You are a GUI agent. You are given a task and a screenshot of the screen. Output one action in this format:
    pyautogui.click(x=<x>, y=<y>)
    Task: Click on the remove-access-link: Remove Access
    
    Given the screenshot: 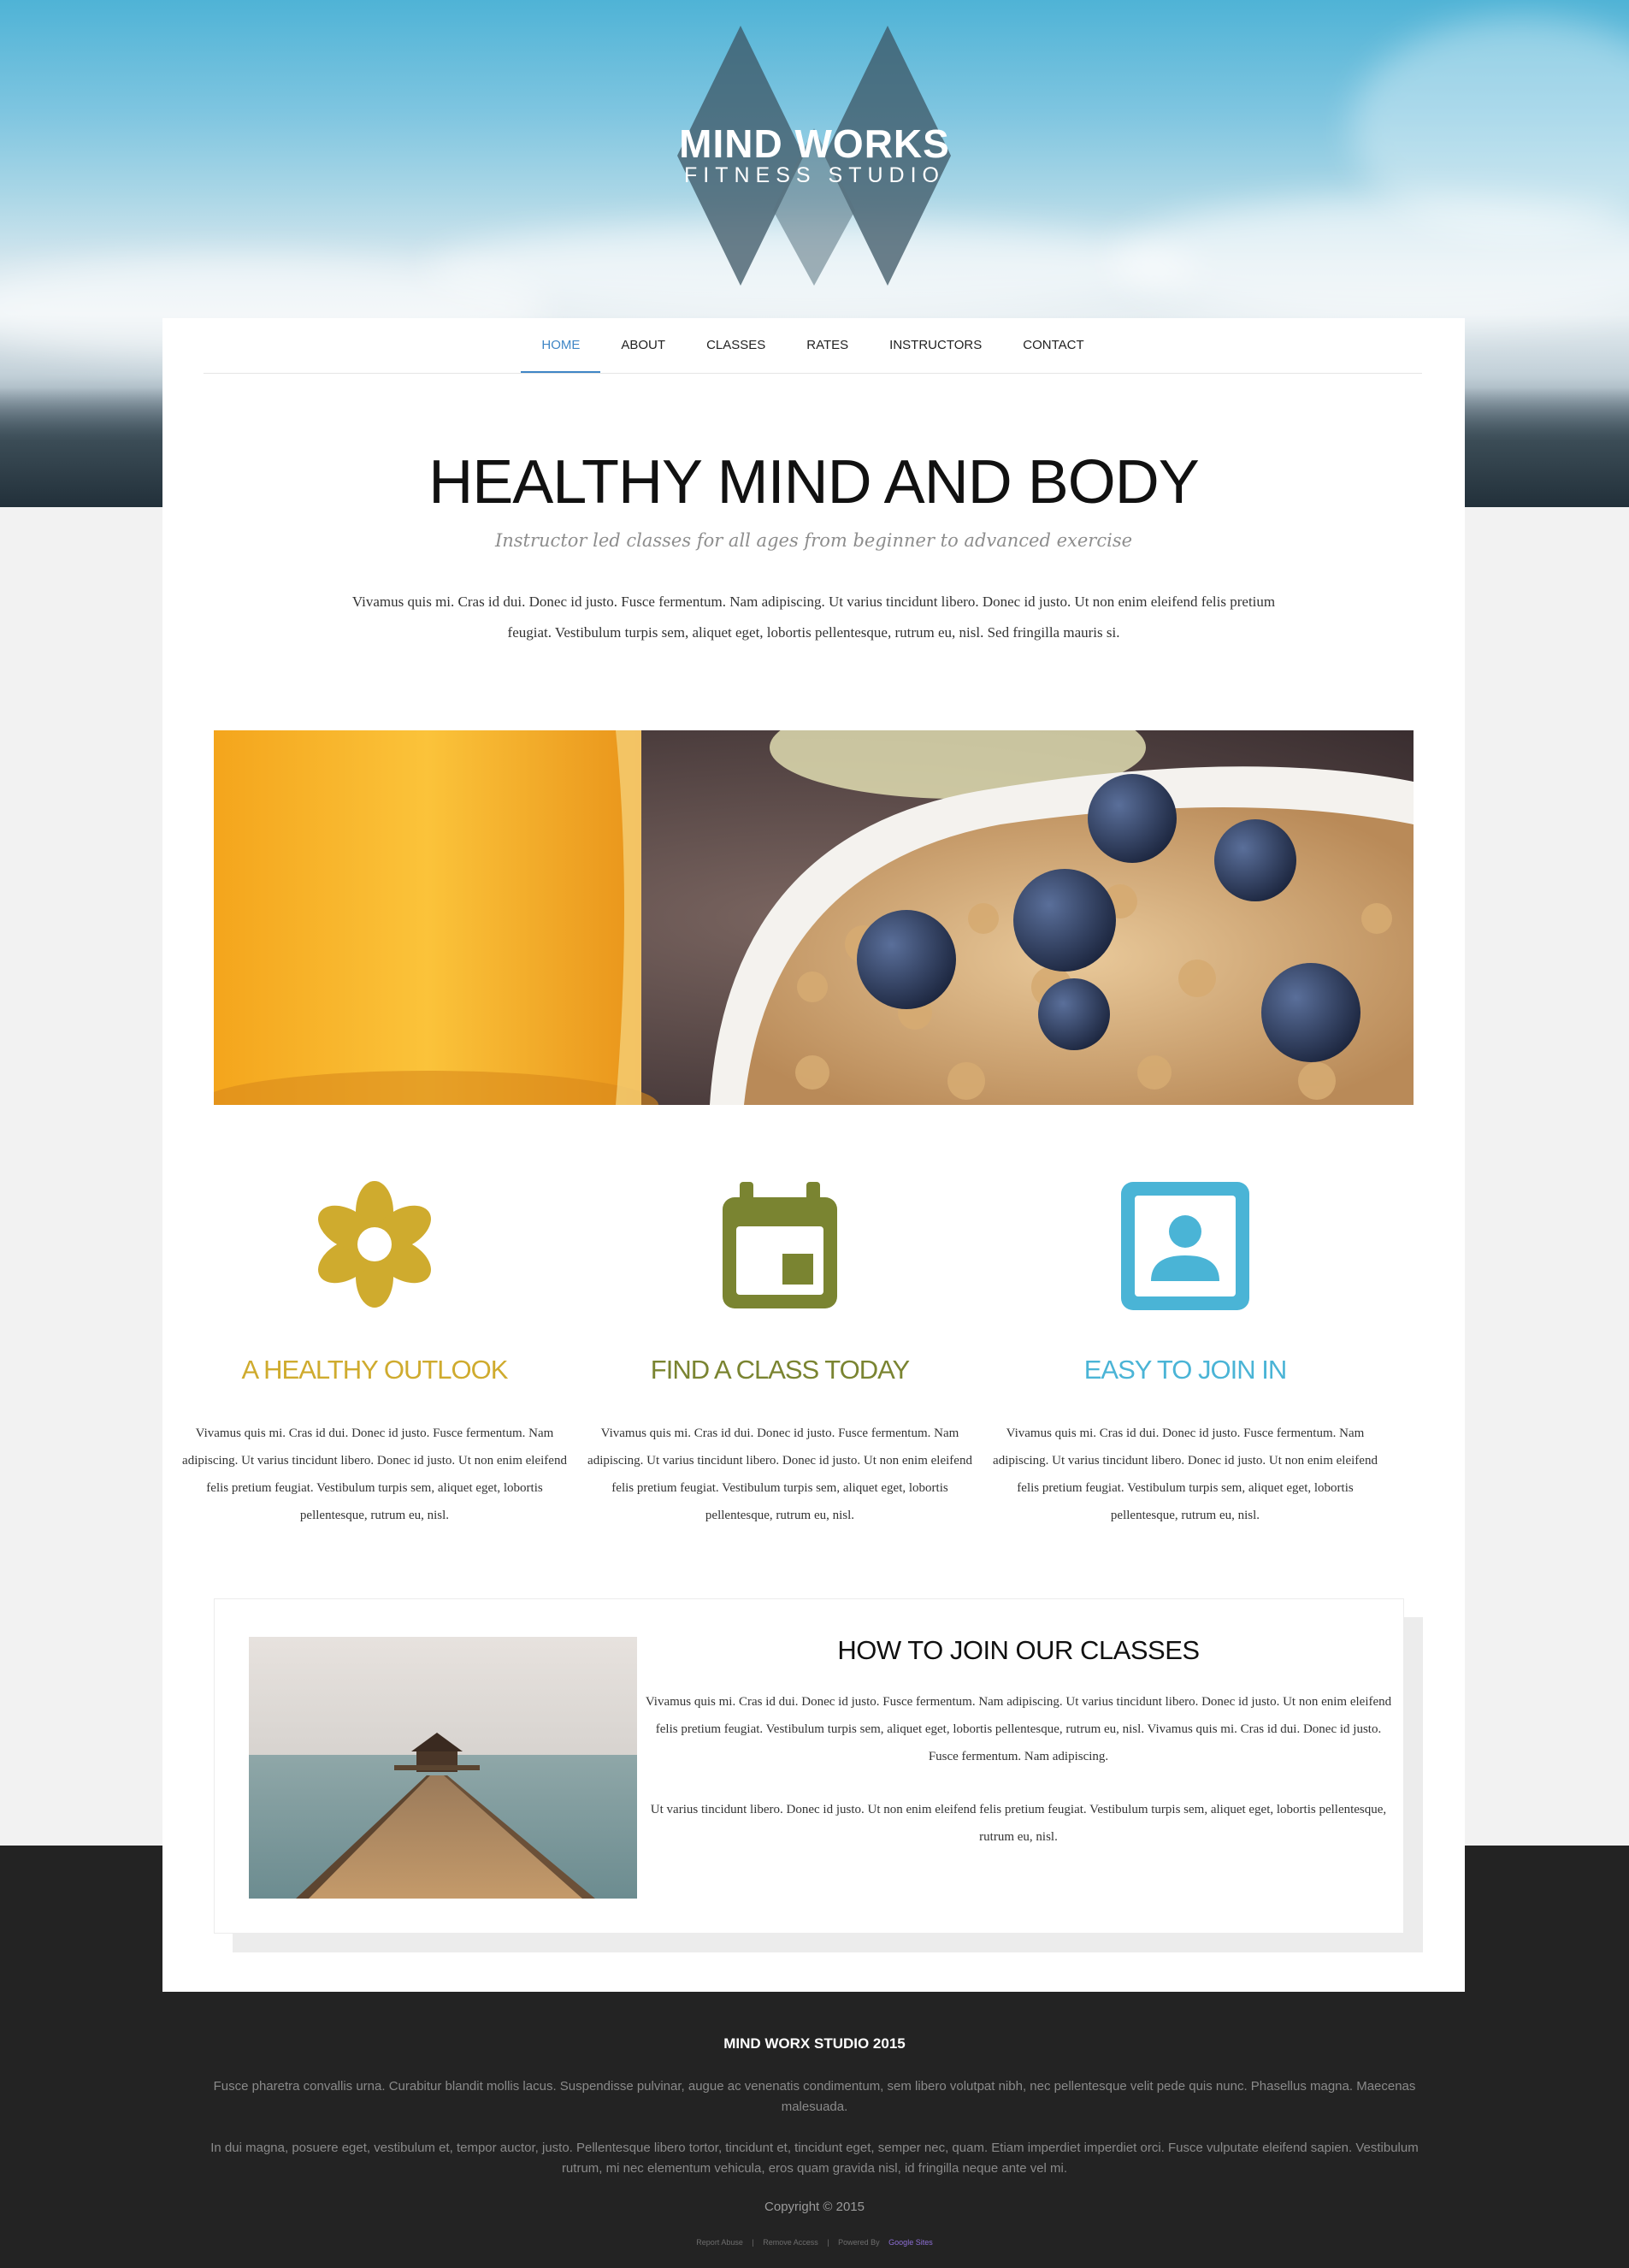 What is the action you would take?
    pyautogui.click(x=790, y=2242)
    